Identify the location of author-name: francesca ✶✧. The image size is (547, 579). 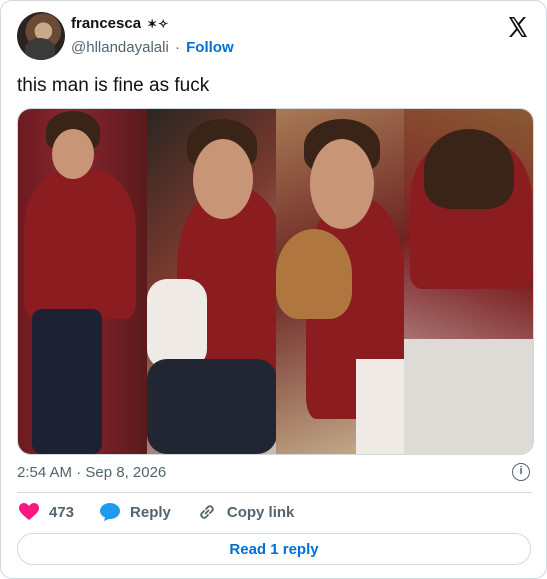
(120, 23).